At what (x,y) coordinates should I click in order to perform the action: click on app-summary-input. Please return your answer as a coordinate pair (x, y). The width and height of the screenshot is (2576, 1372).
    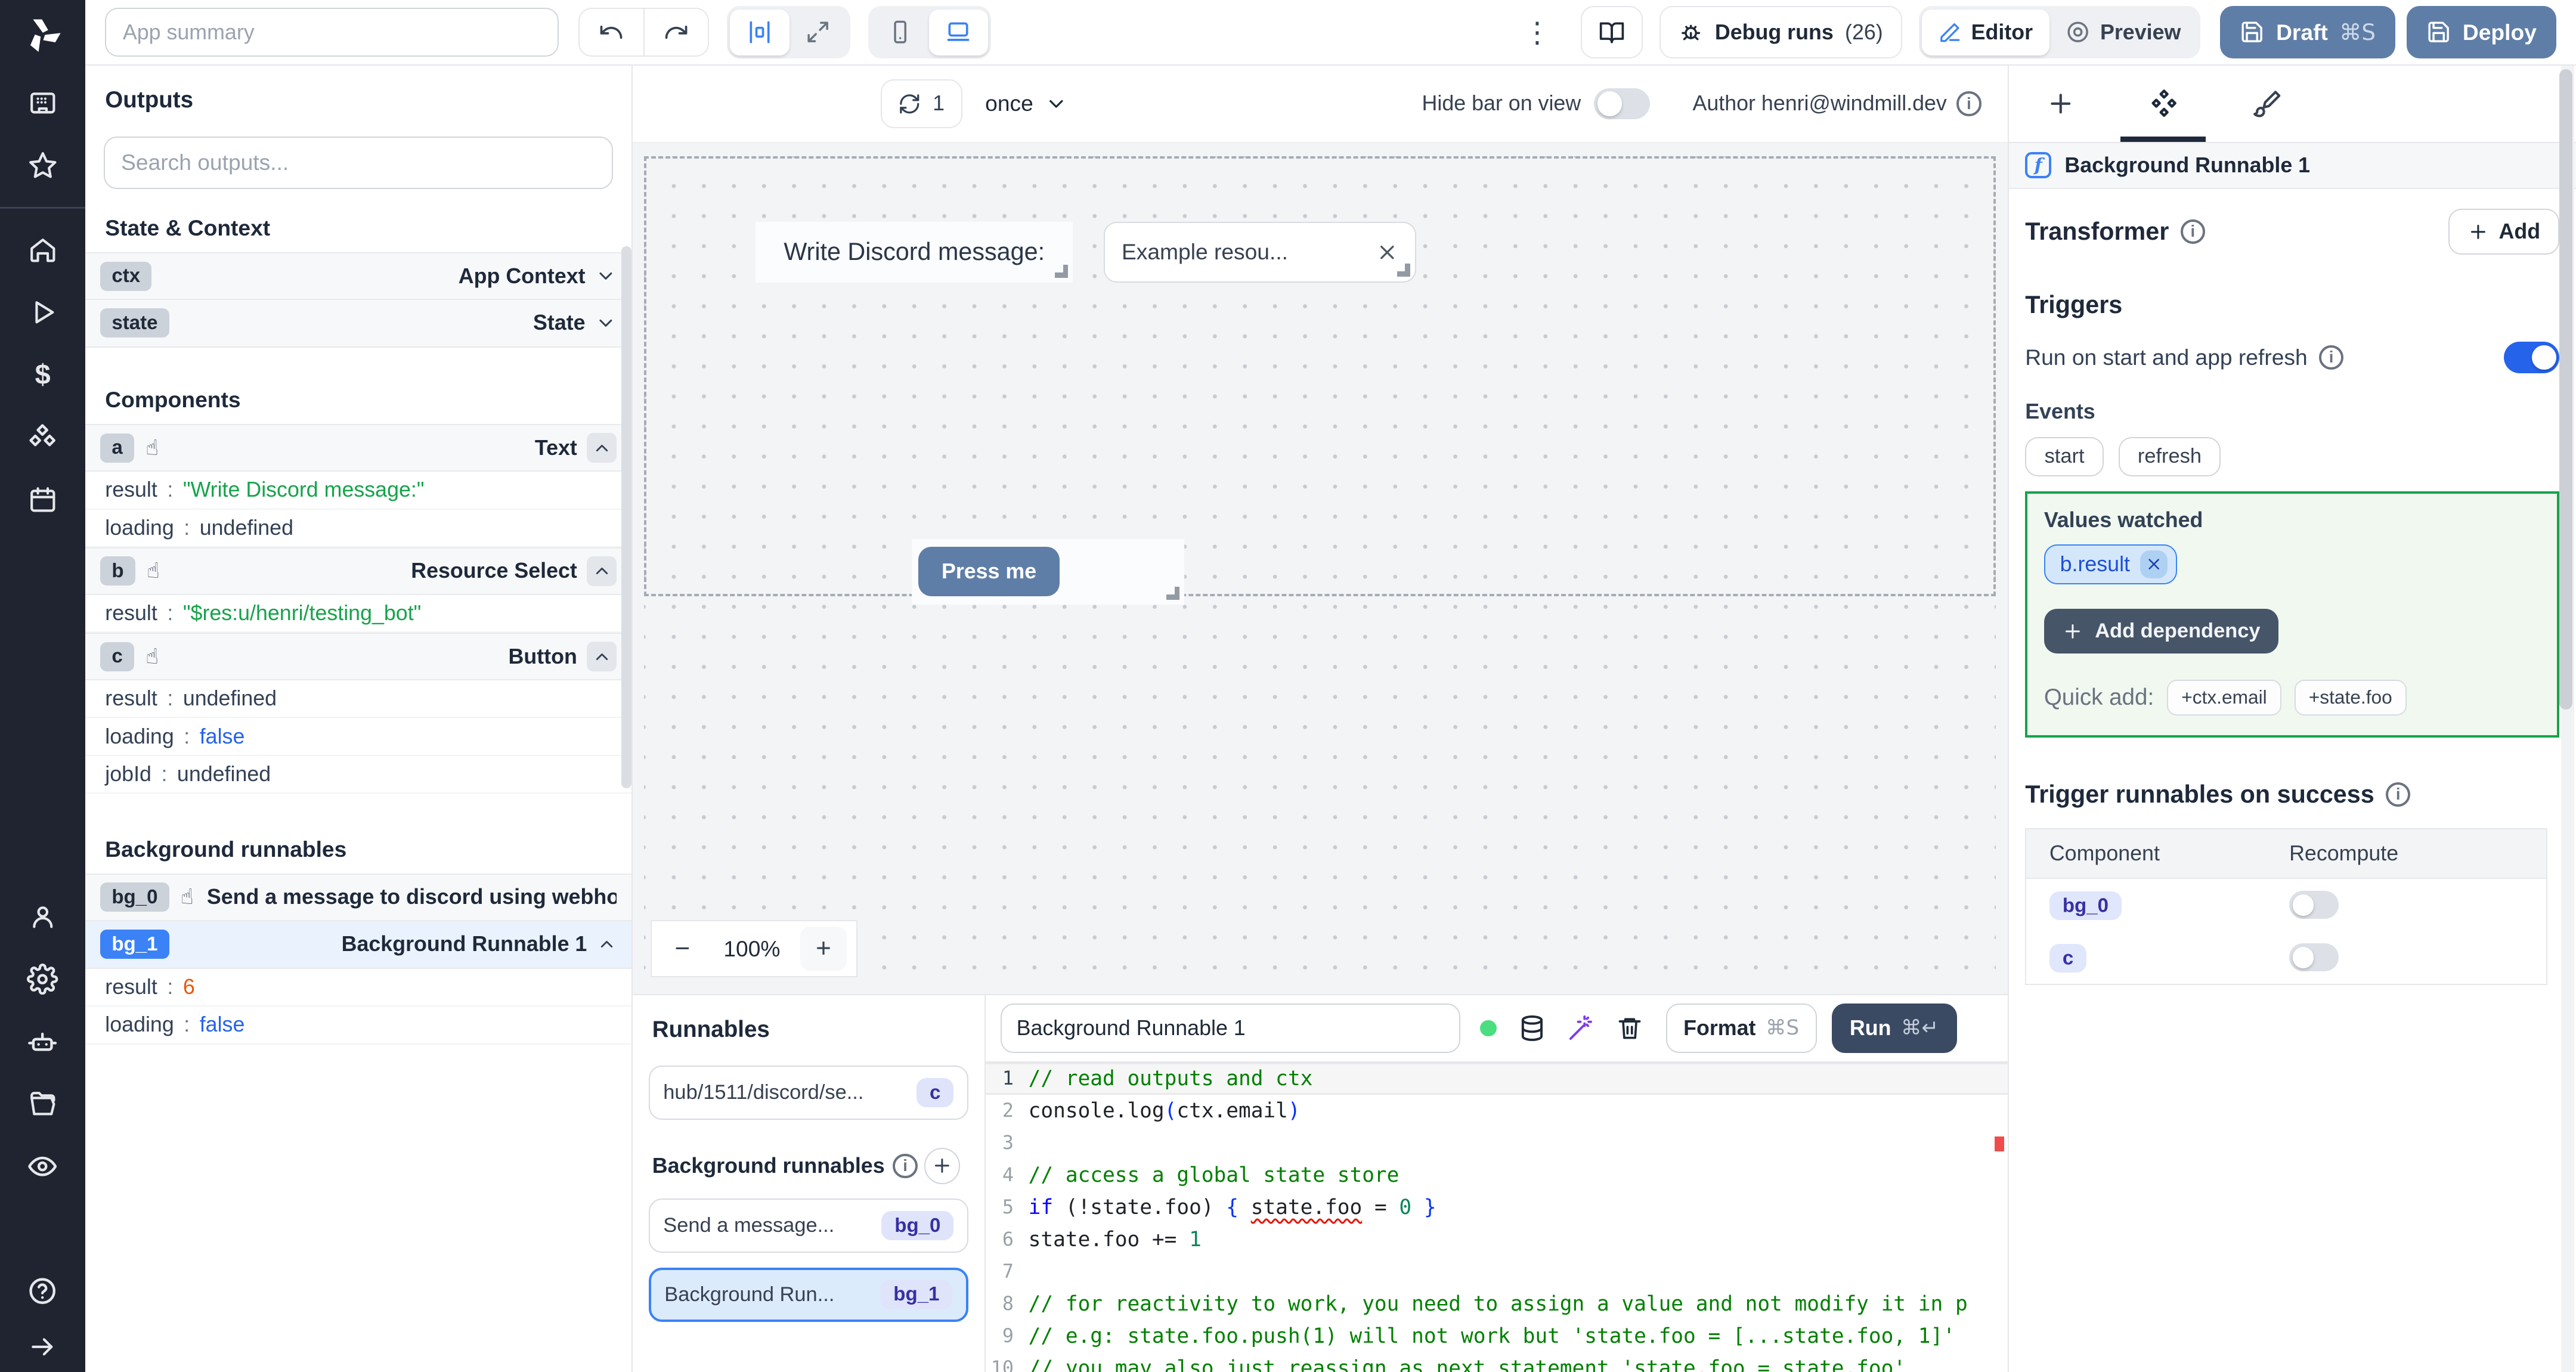
    Looking at the image, I should click on (332, 32).